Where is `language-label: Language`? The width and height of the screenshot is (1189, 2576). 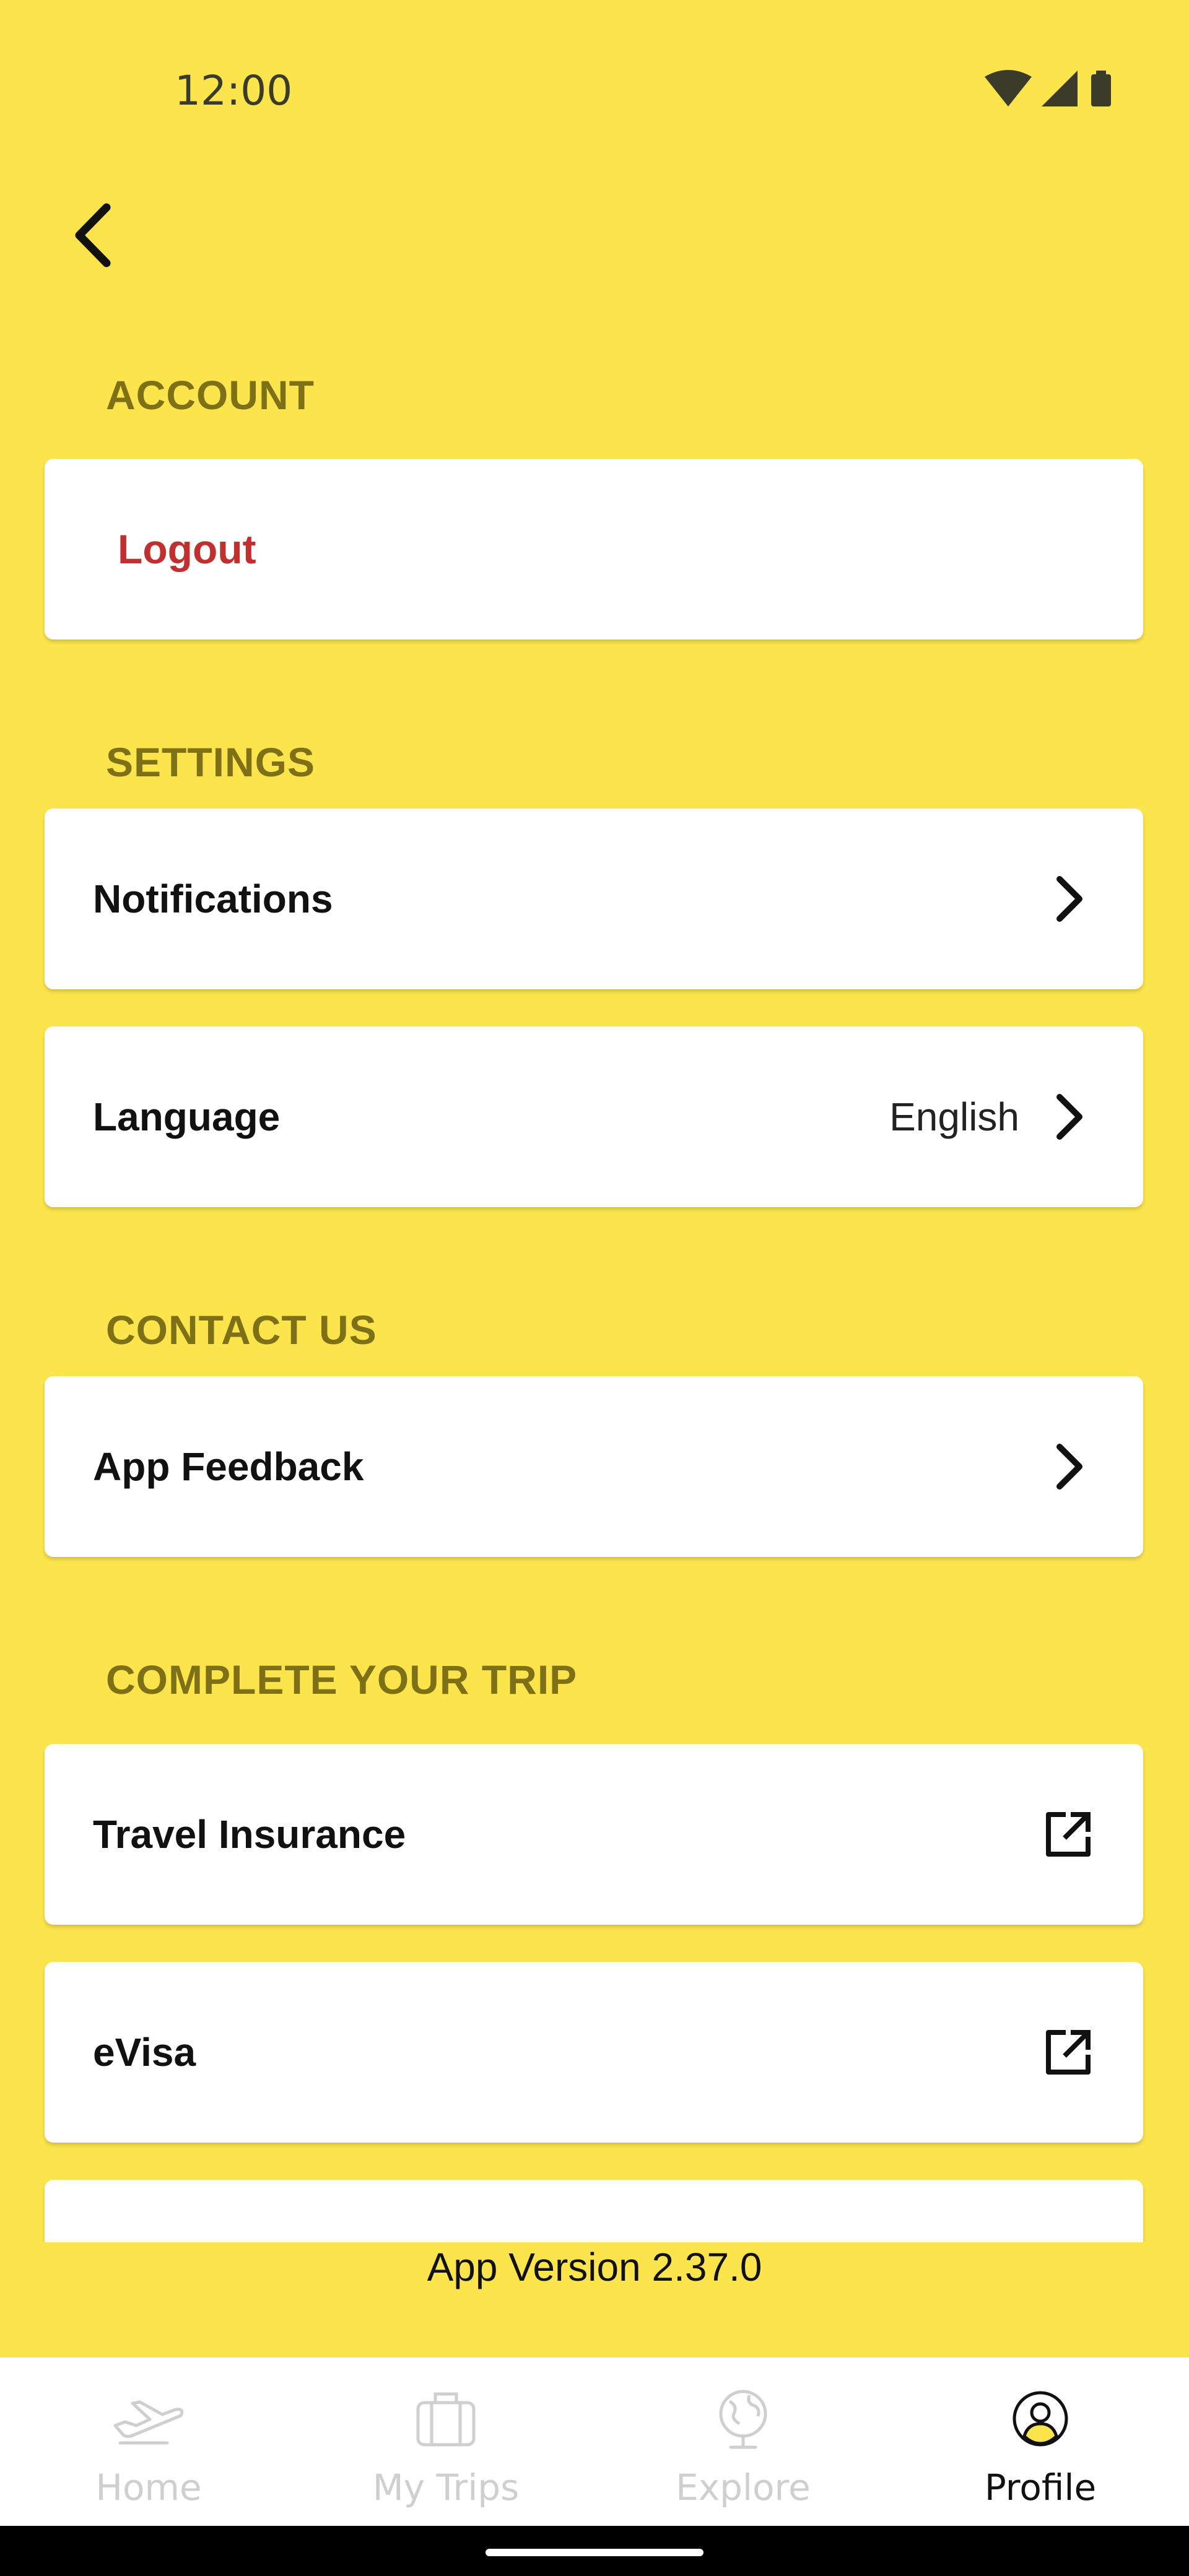
language-label: Language is located at coordinates (187, 1117).